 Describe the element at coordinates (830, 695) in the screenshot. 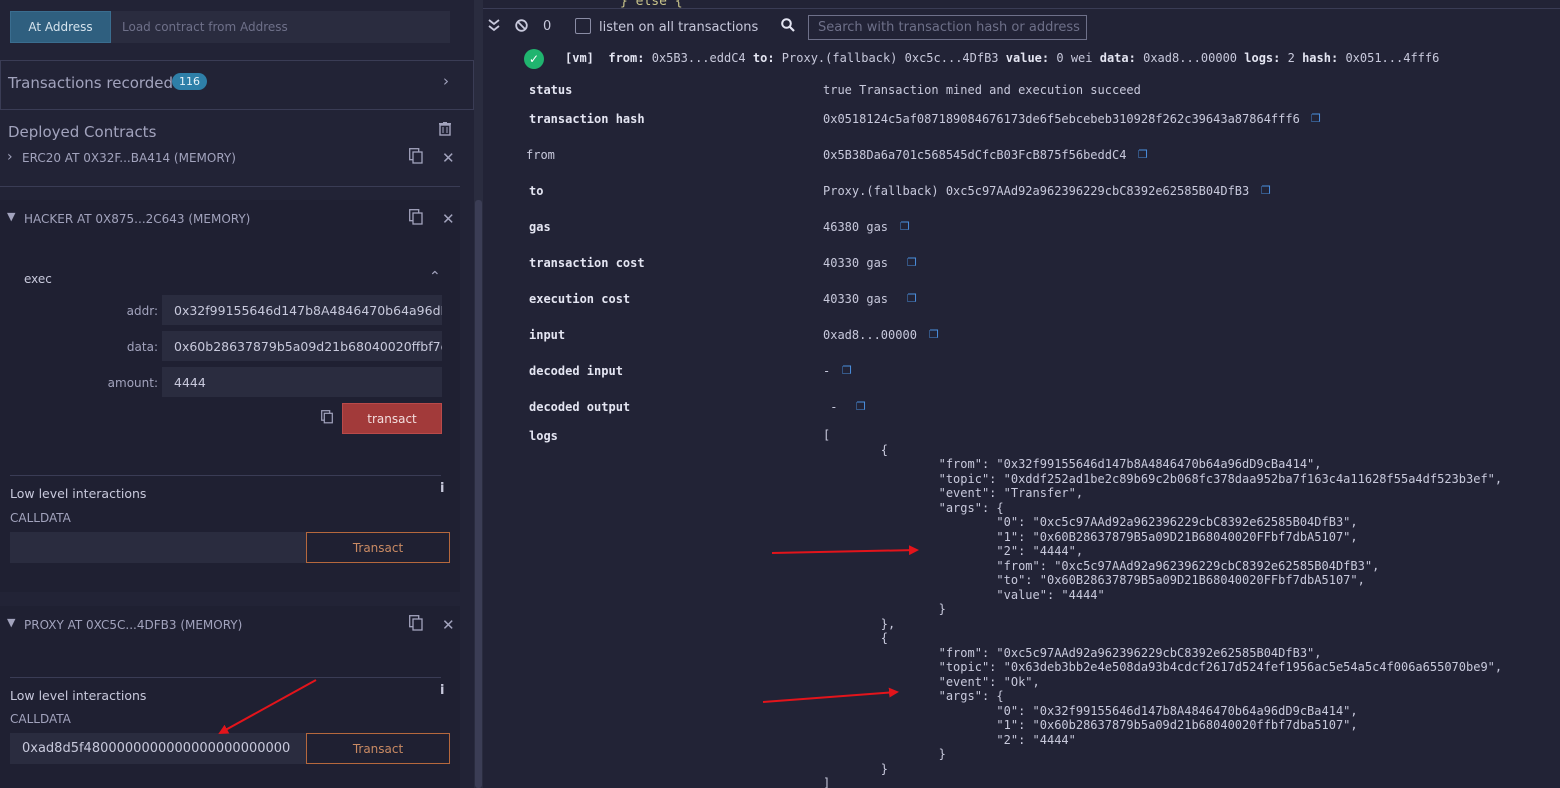

I see `arrow-to-ok-args` at that location.